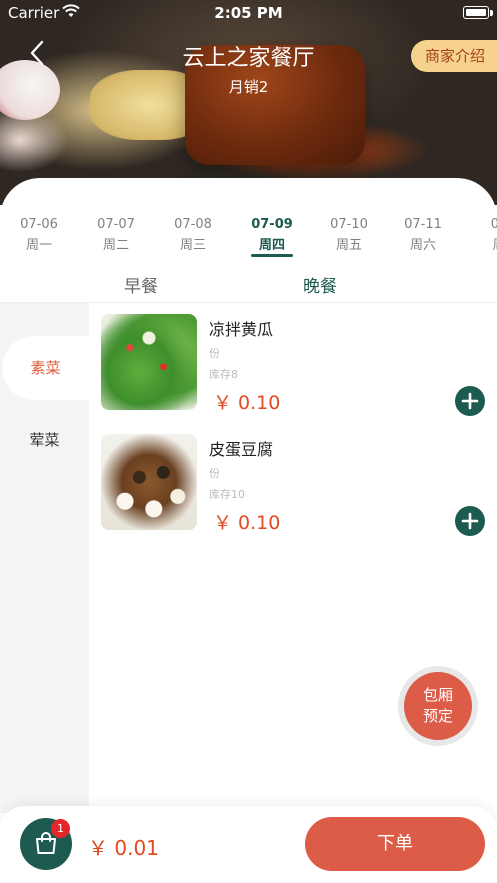 This screenshot has height=883, width=497. What do you see at coordinates (272, 235) in the screenshot?
I see `date-item-selected: 07-09 周四` at bounding box center [272, 235].